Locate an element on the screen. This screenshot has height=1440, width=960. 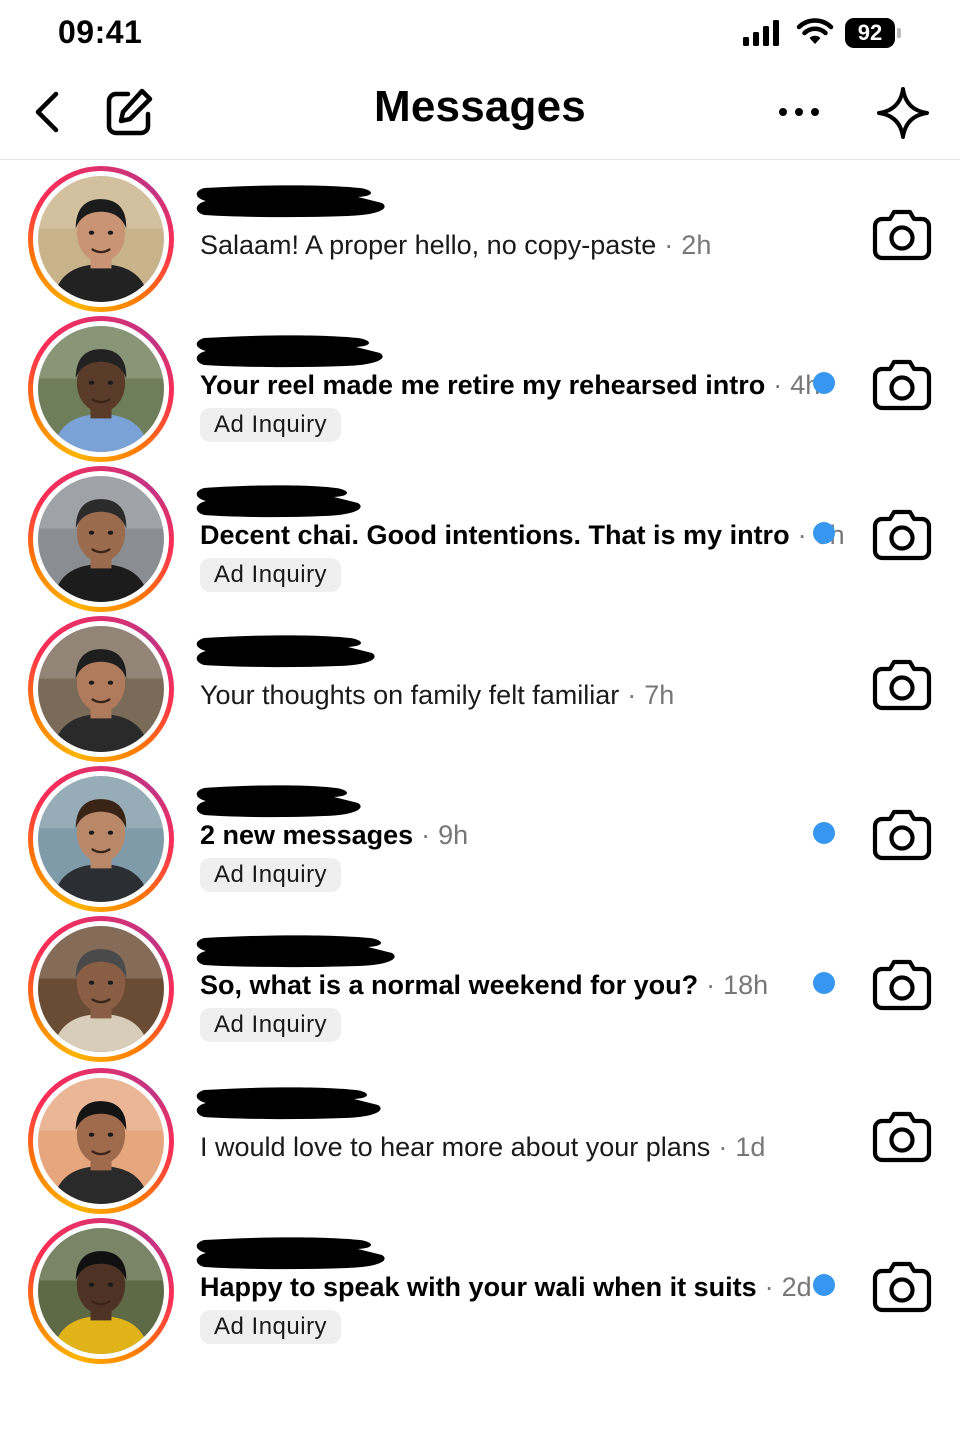
message-timestamp: 2d is located at coordinates (796, 1287).